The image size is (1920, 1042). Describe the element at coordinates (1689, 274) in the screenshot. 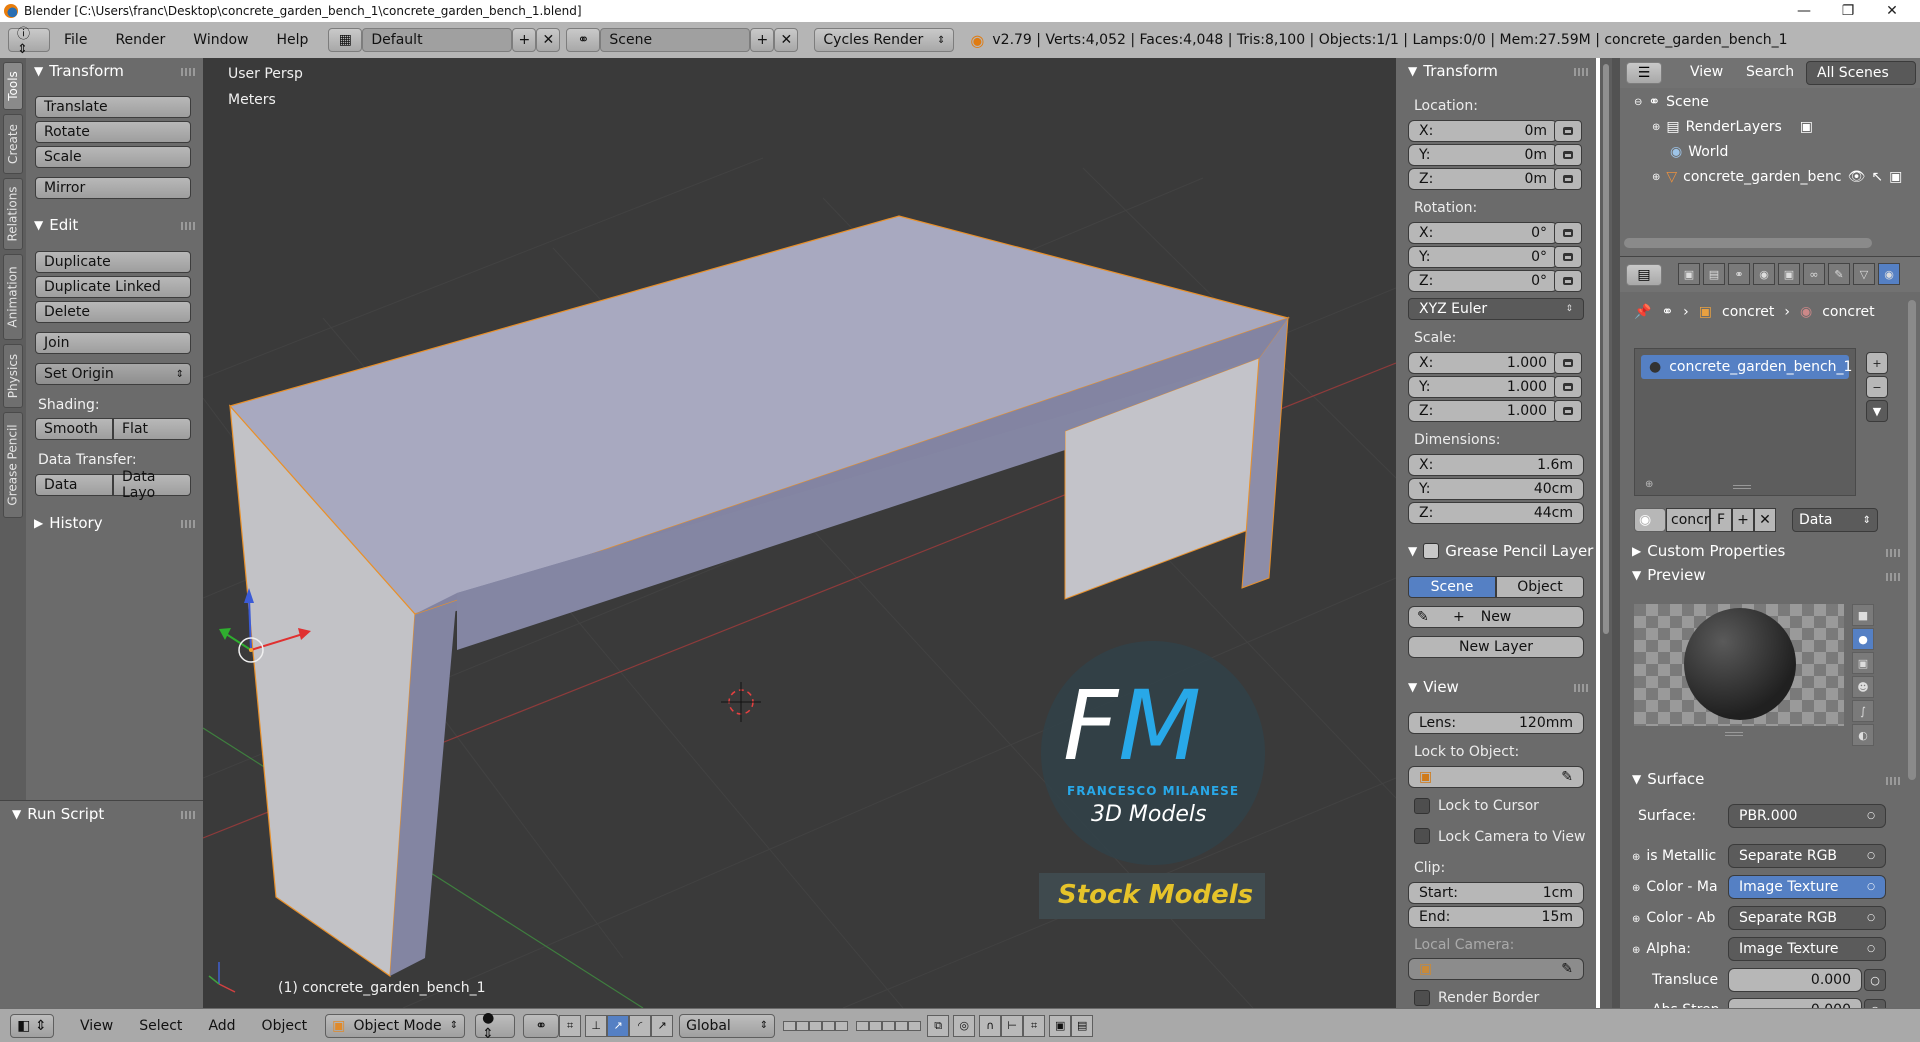

I see `render-icon: ▣` at that location.